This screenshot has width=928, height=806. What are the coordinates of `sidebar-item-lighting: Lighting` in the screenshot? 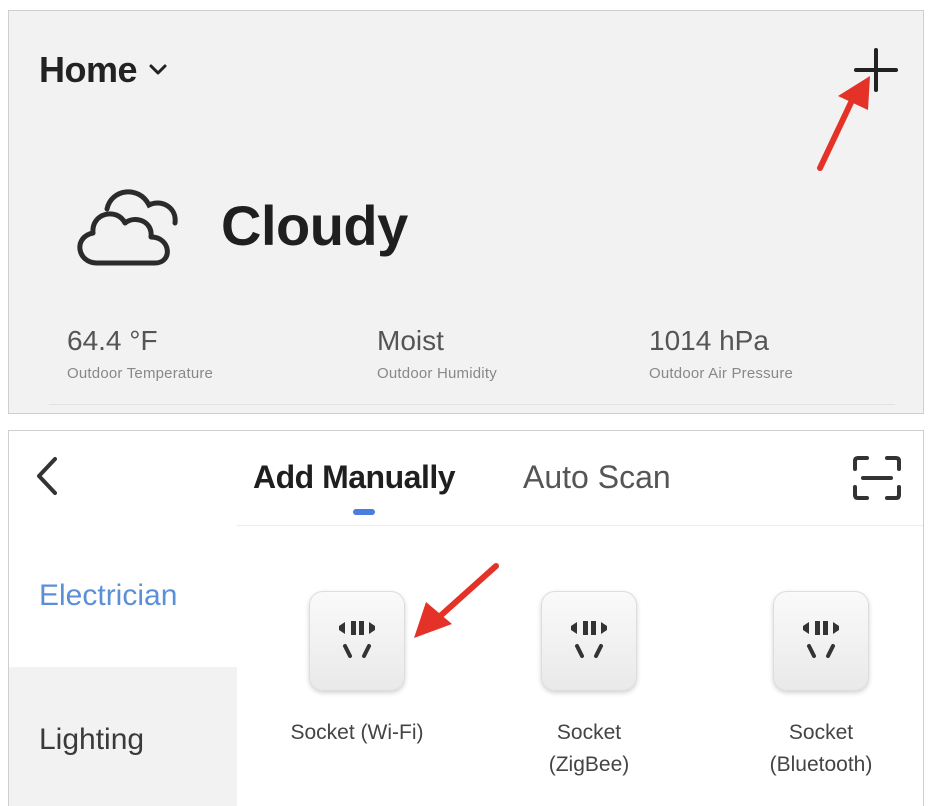 It's located at (123, 736).